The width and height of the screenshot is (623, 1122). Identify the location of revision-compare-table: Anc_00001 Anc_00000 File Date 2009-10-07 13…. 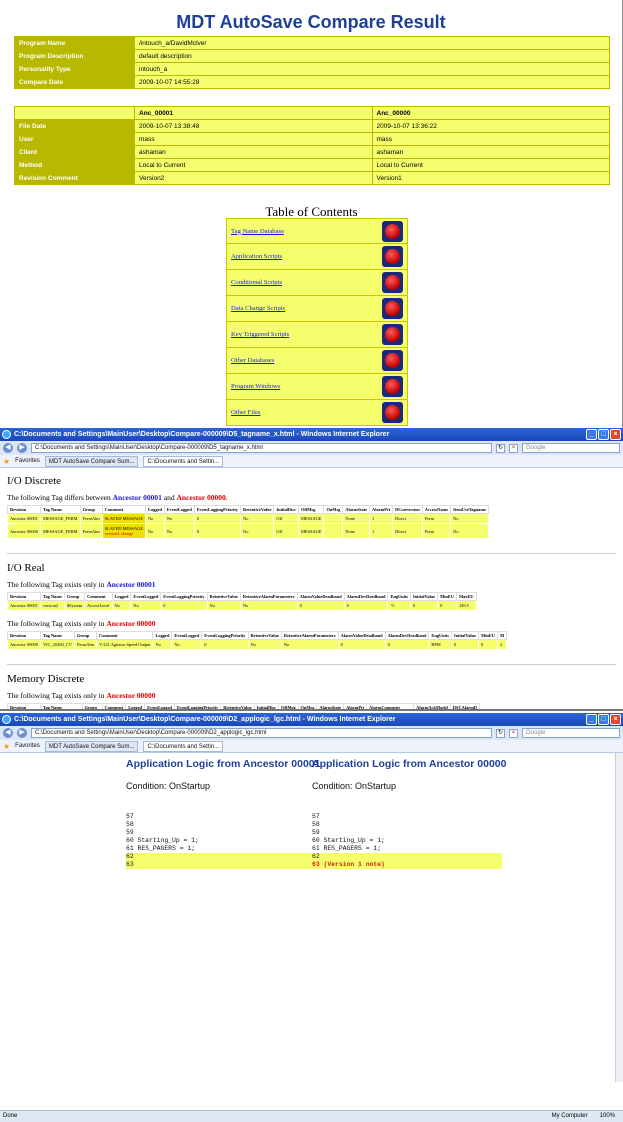
(312, 145).